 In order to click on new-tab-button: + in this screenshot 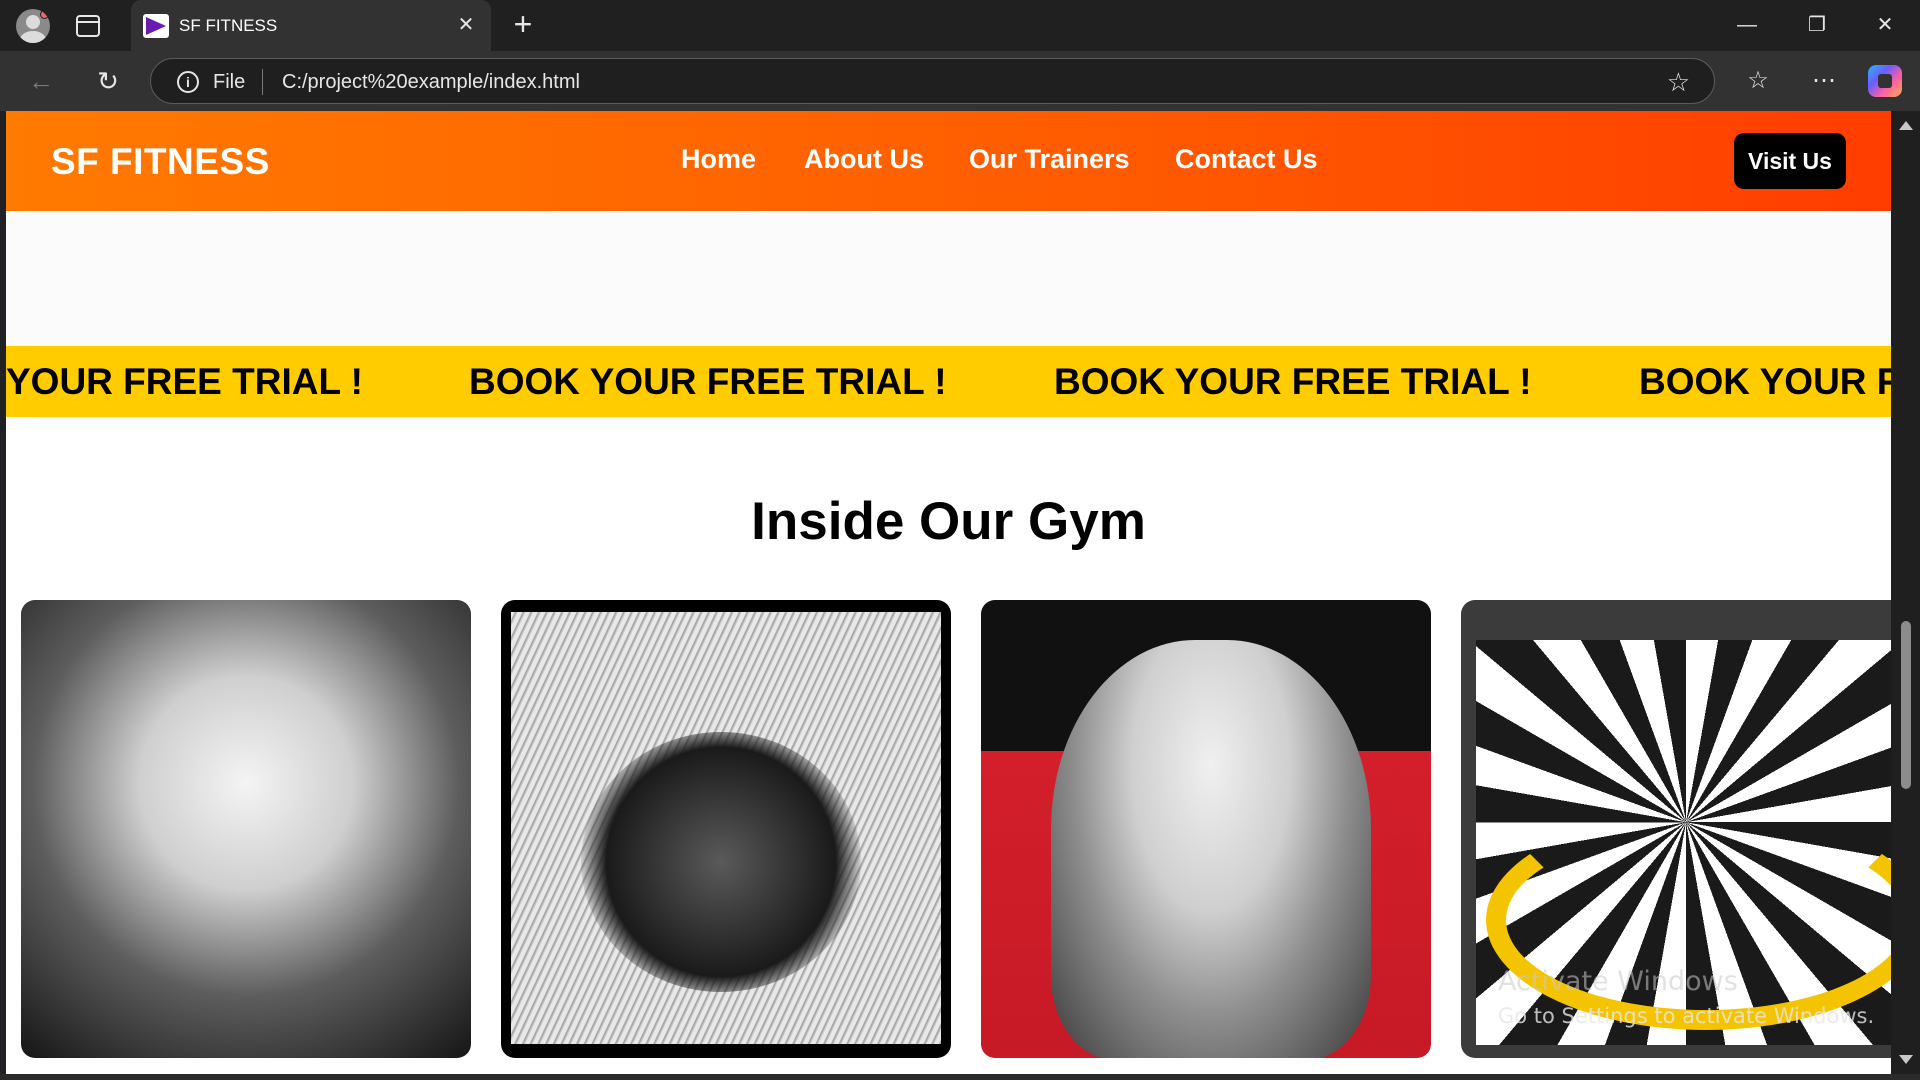, I will do `click(523, 24)`.